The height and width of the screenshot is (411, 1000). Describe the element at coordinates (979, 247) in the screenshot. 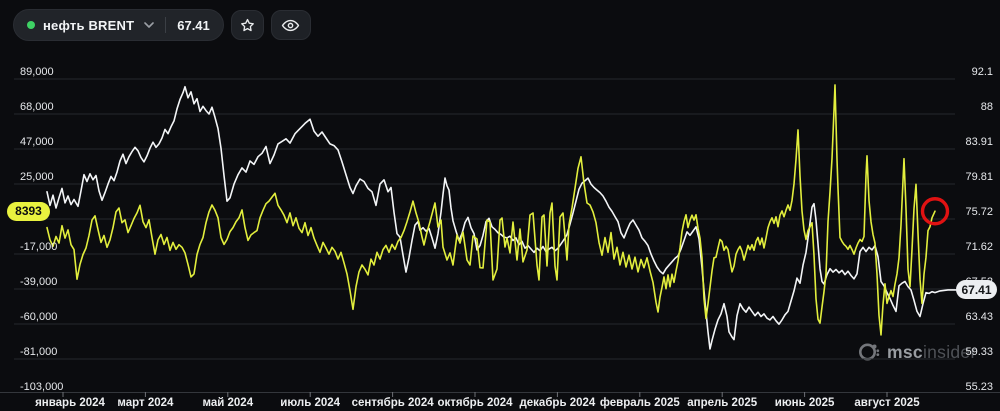

I see `y-axis-label-right: 71.62` at that location.